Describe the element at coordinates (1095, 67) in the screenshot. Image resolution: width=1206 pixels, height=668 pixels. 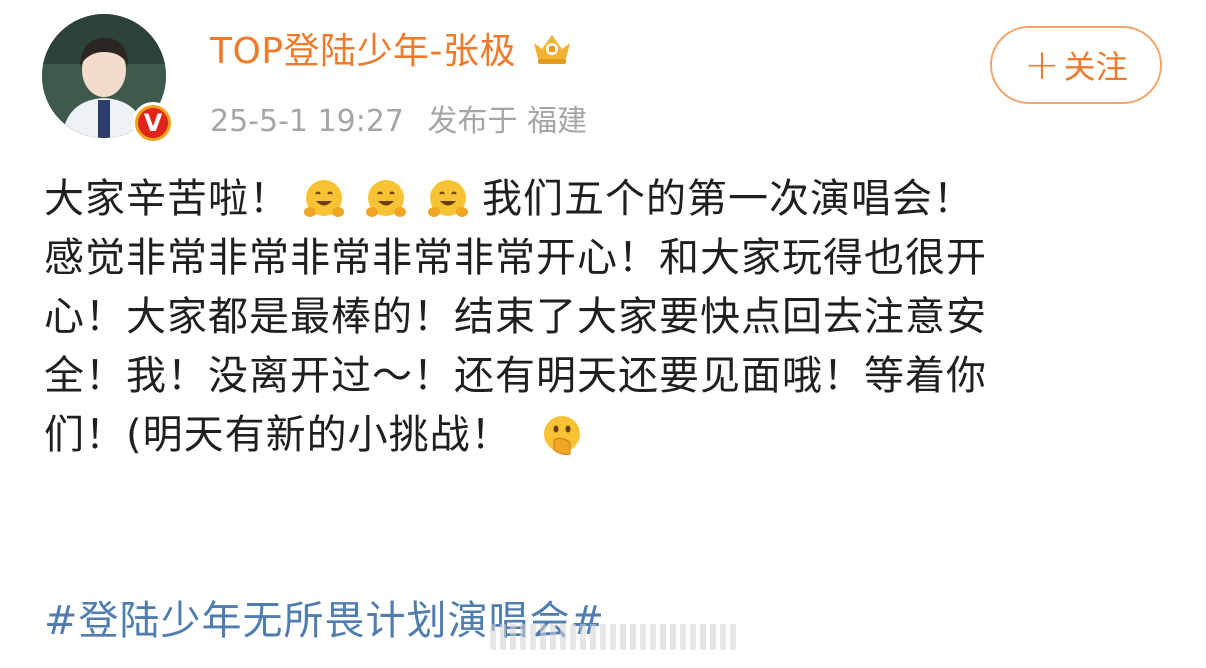
I see `follow-label: 关注` at that location.